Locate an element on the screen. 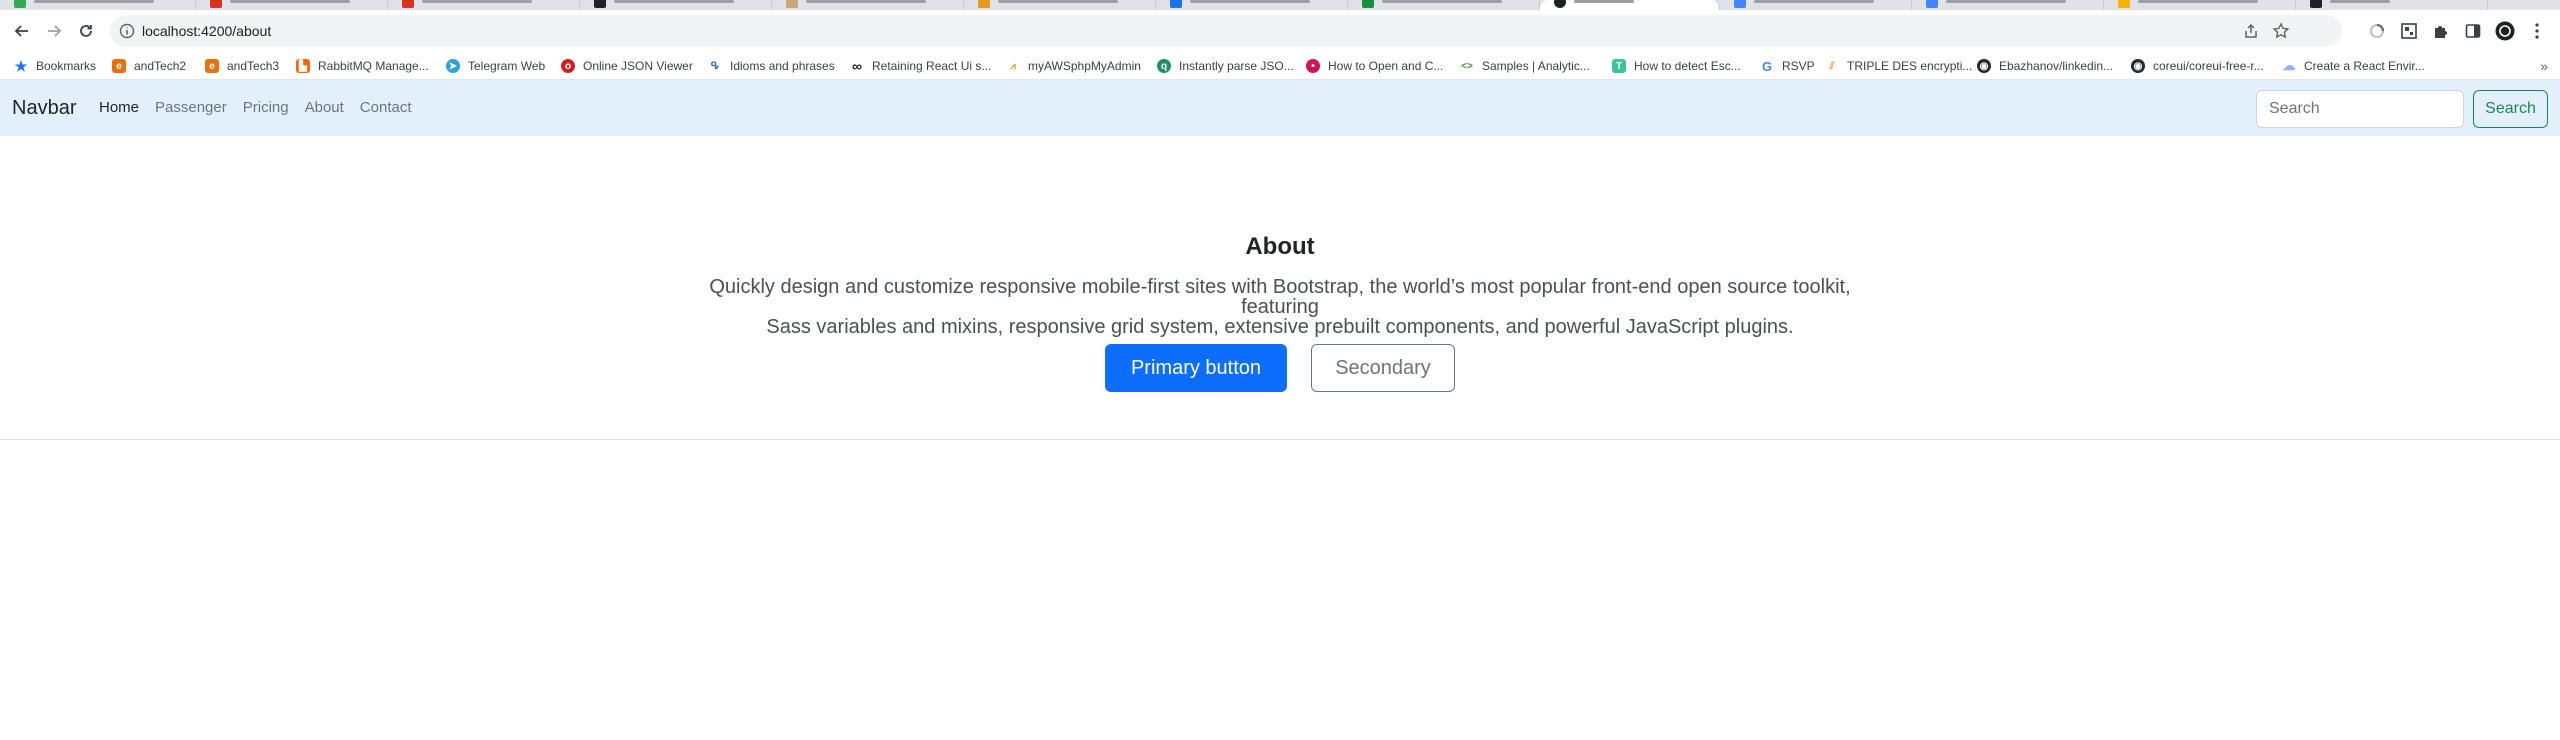 This screenshot has height=740, width=2560. site-icon: • is located at coordinates (1313, 66).